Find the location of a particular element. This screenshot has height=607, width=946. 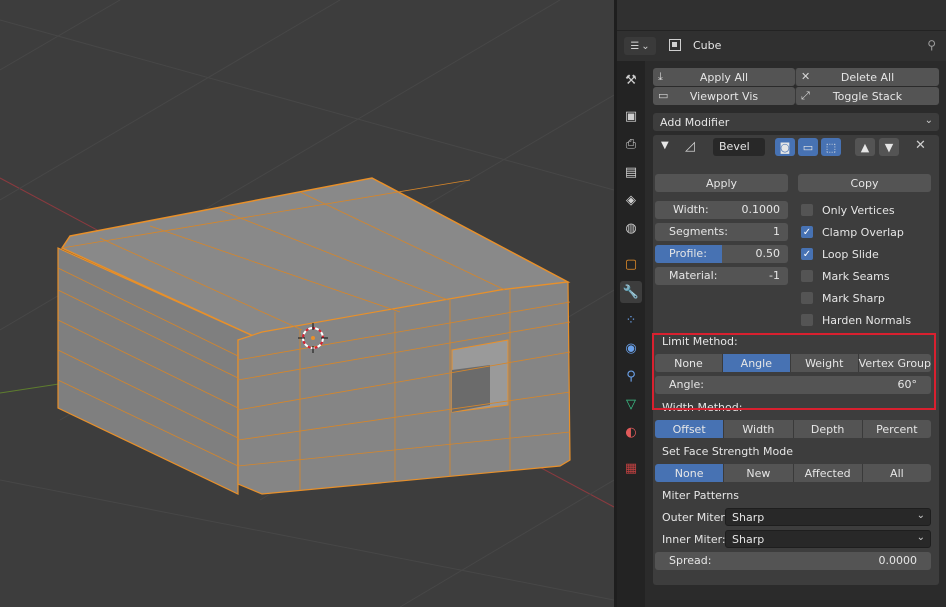

width-method-selector: Offset Width Depth Percent is located at coordinates (793, 429).